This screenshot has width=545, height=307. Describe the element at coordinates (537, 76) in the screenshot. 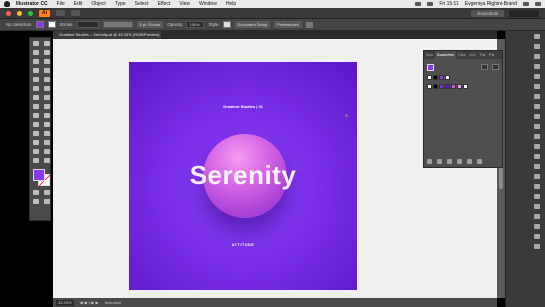

I see `color-guide-panel-icon` at that location.